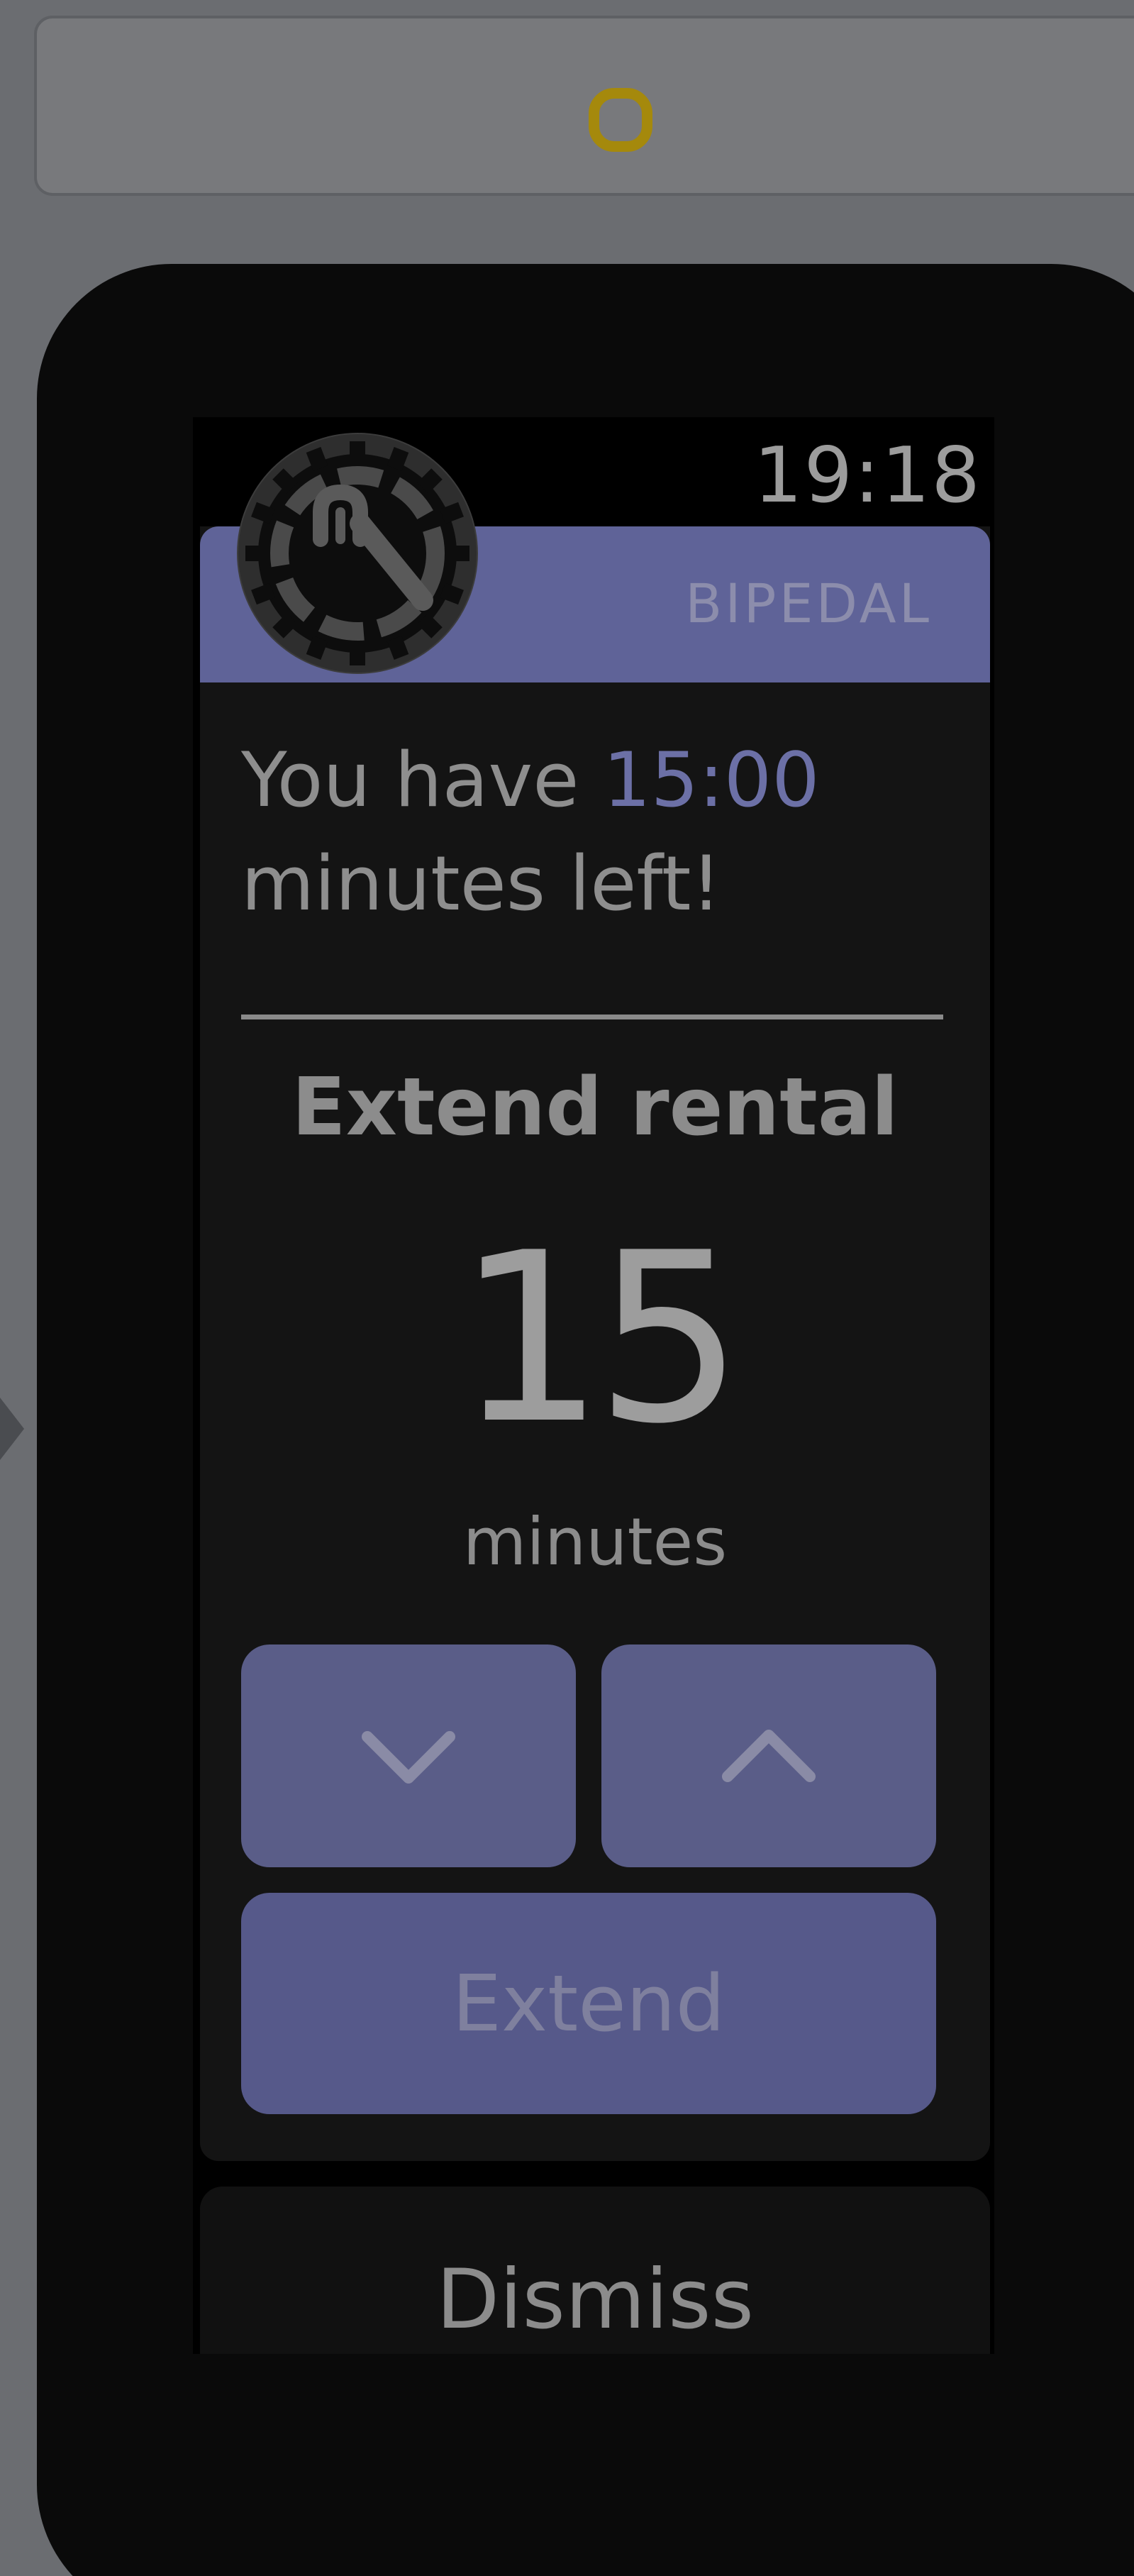 This screenshot has height=2576, width=1134. I want to click on increase-minutes-button, so click(768, 1755).